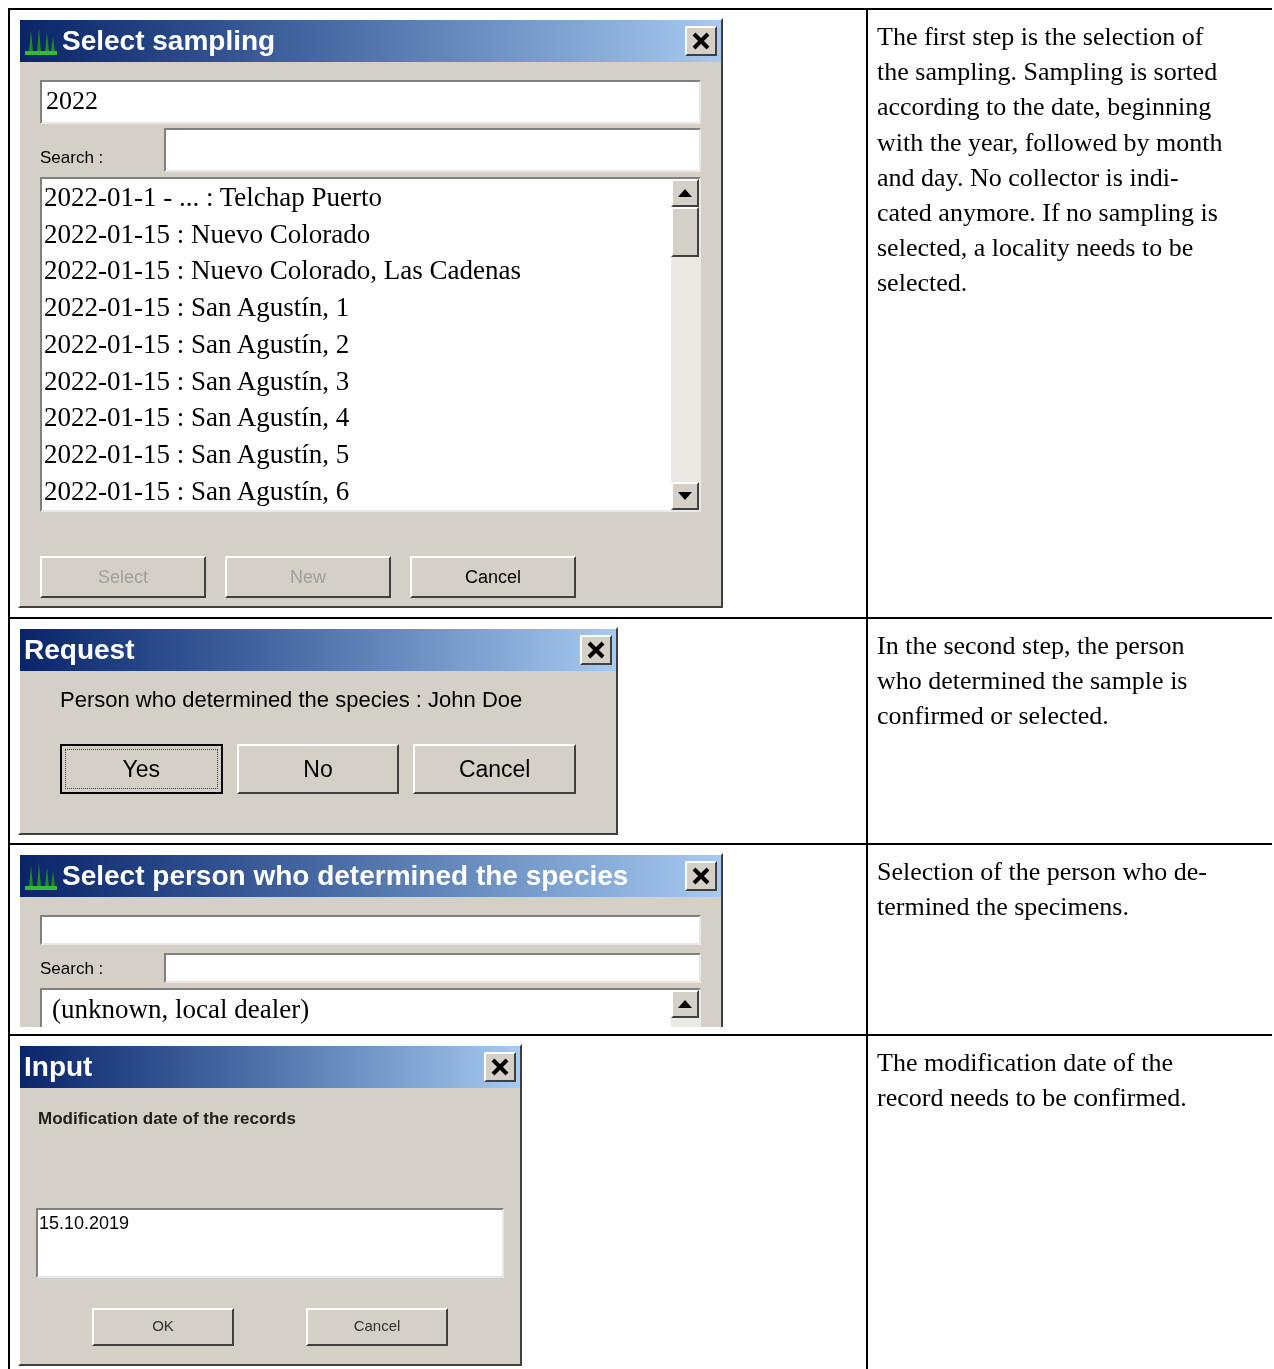  What do you see at coordinates (357, 454) in the screenshot?
I see `list-item: 2022-01-15 : San Agustín, 5` at bounding box center [357, 454].